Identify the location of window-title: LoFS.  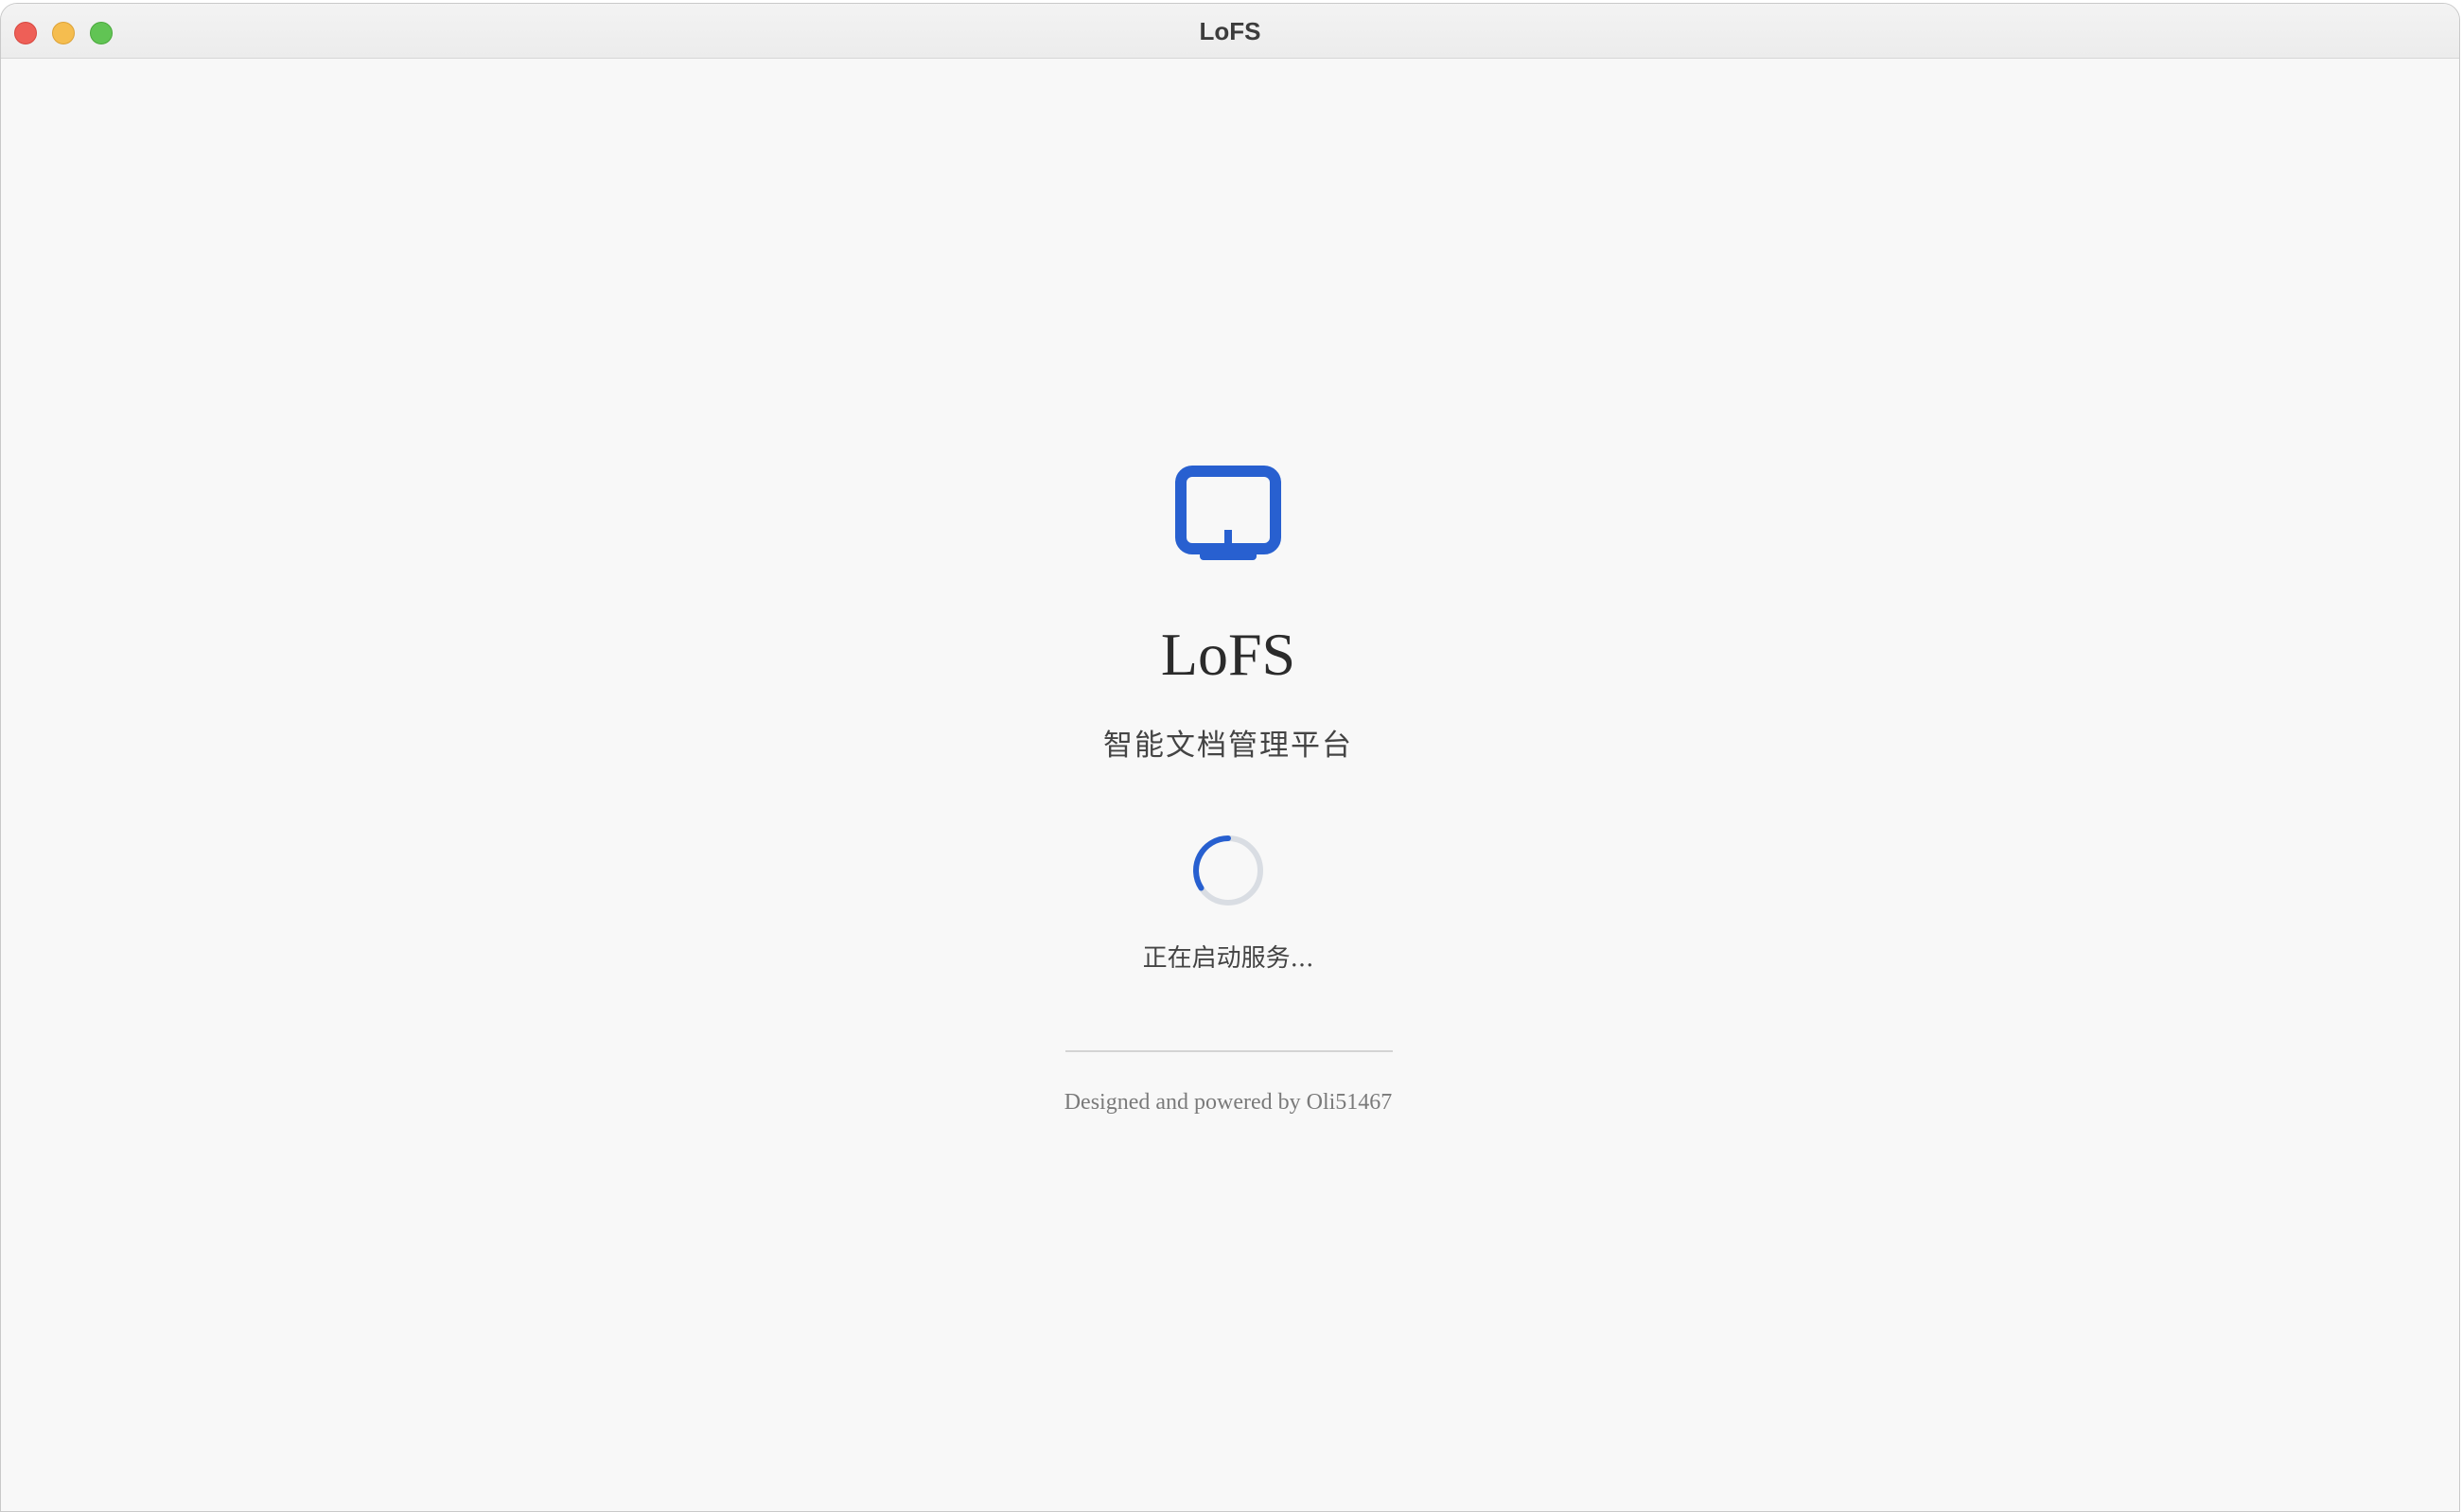
(1230, 31).